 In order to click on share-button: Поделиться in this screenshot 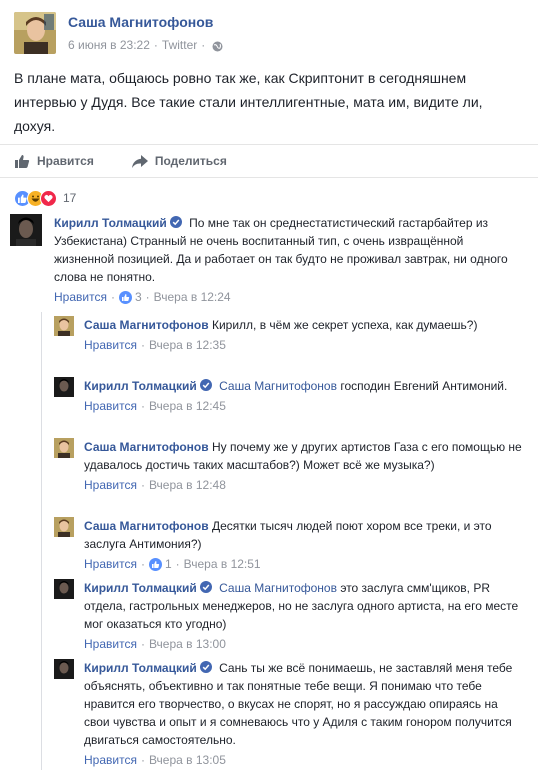, I will do `click(179, 161)`.